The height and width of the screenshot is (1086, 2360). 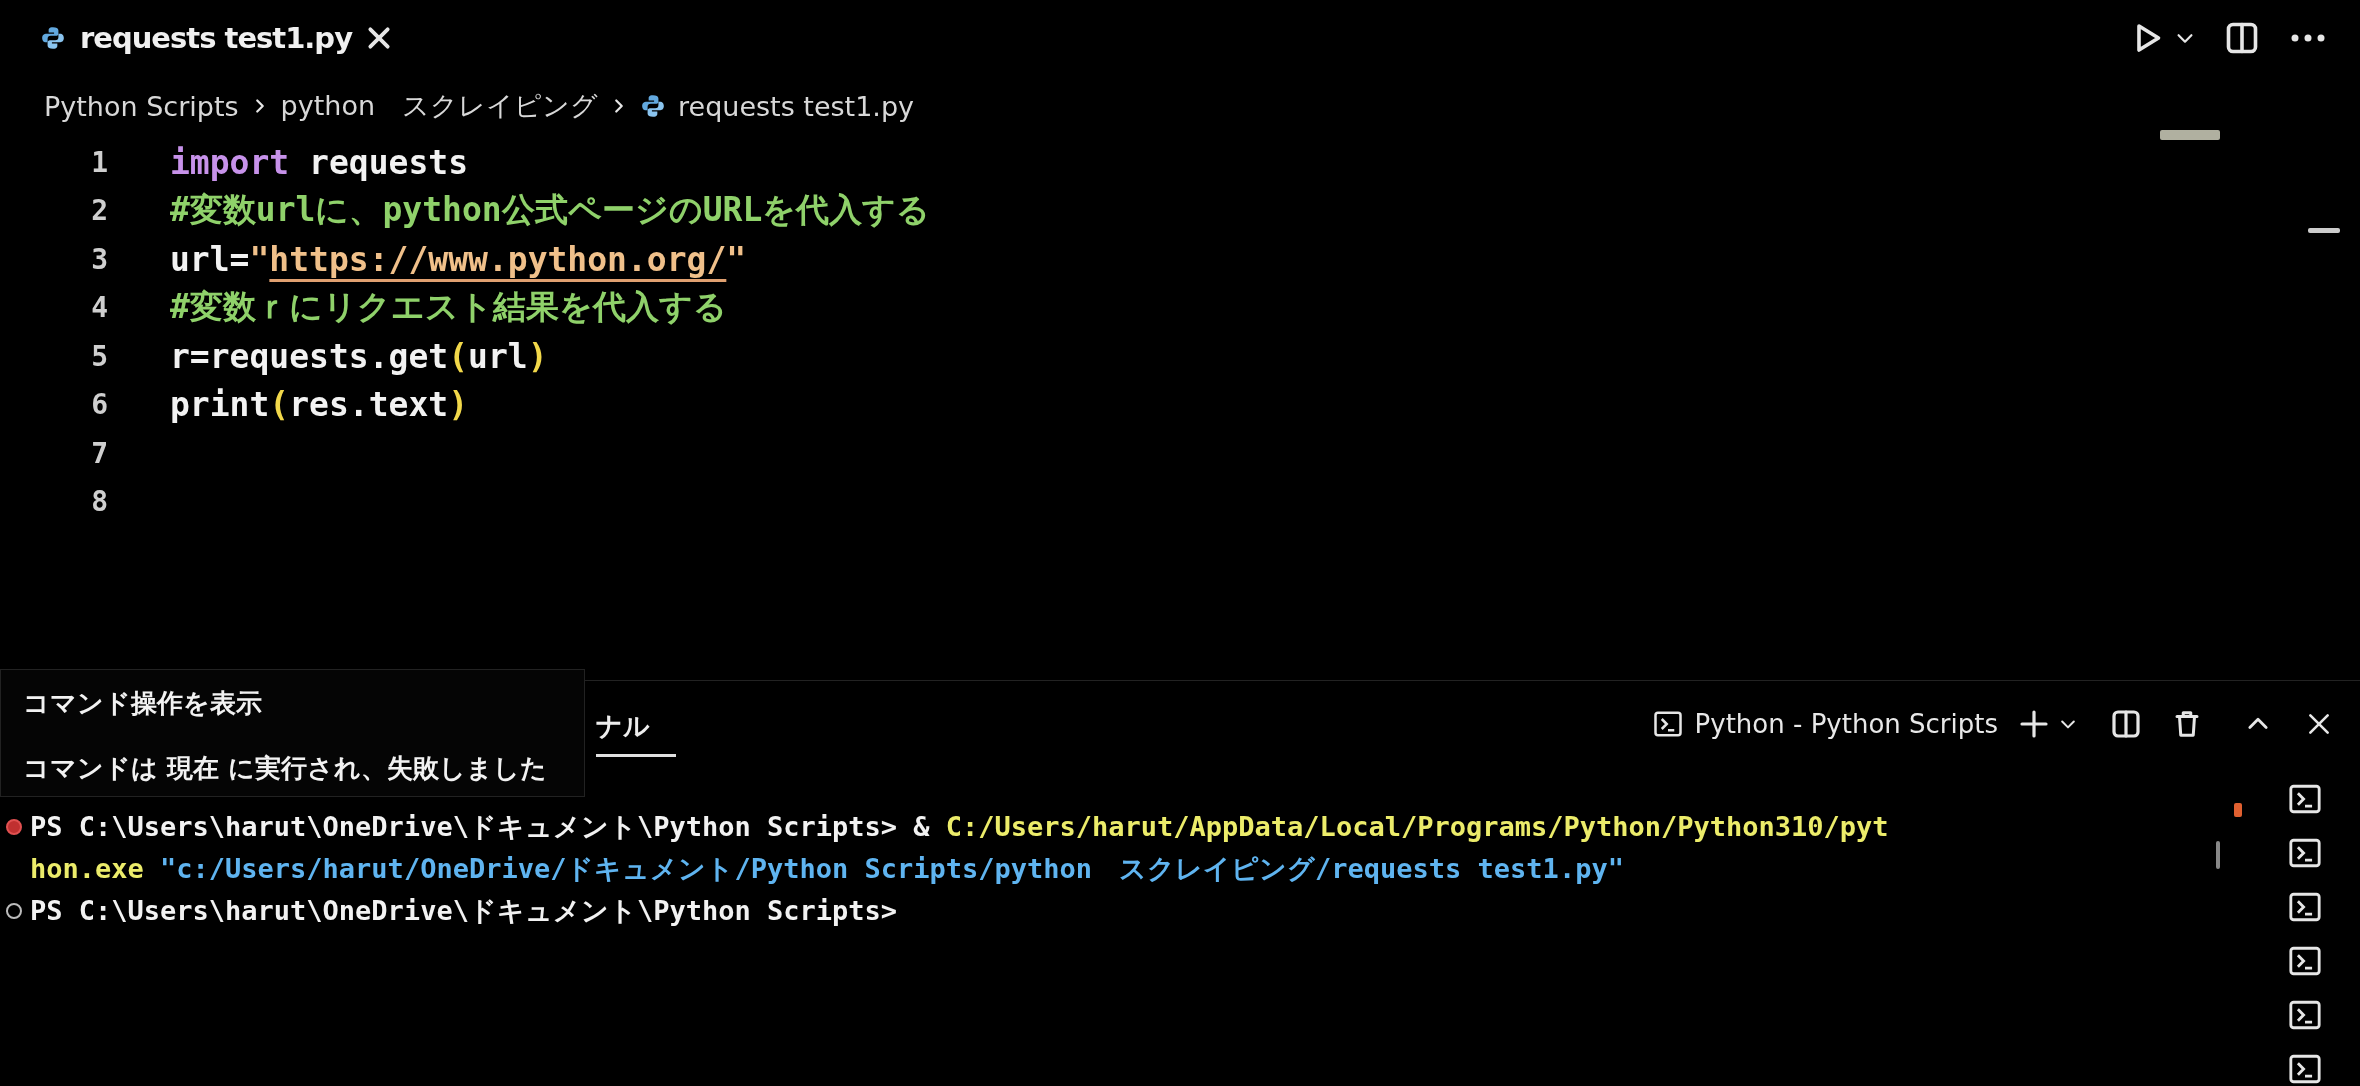 I want to click on code-line: print(res.text), so click(x=319, y=405).